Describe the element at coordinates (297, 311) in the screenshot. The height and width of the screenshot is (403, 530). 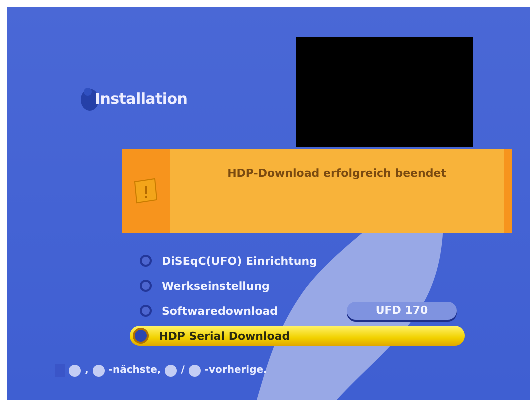
I see `menu-item: Softwaredownload UFD 170` at that location.